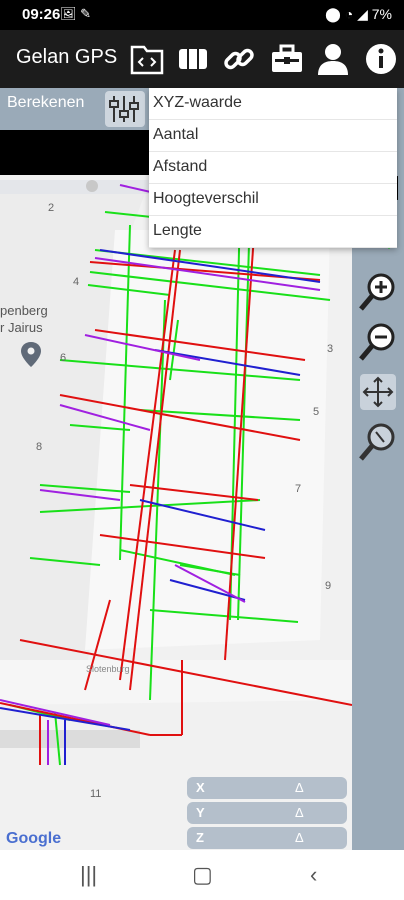  Describe the element at coordinates (333, 14) in the screenshot. I see `location-icon: ⬤` at that location.